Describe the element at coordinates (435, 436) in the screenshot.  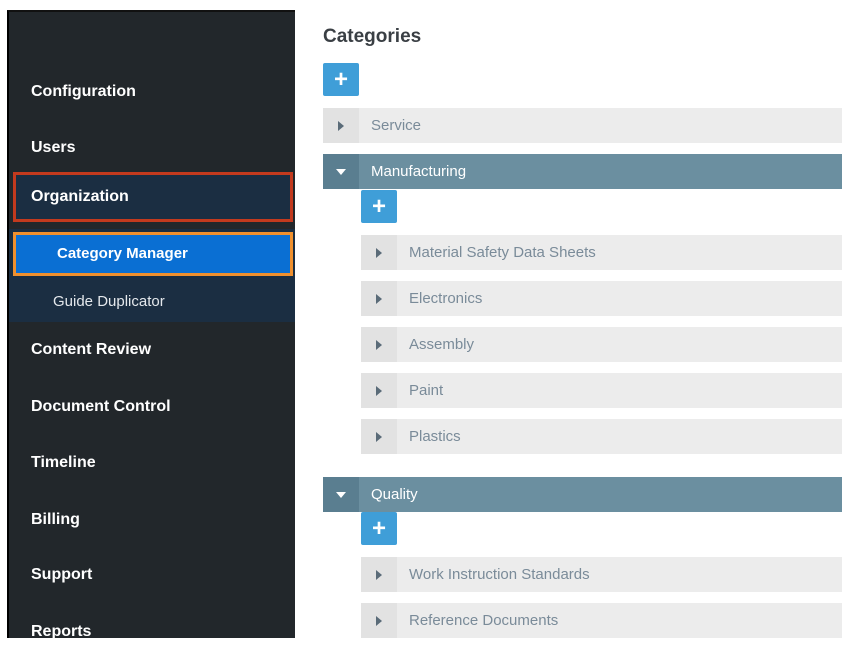
I see `subcategory-label: Plastics` at that location.